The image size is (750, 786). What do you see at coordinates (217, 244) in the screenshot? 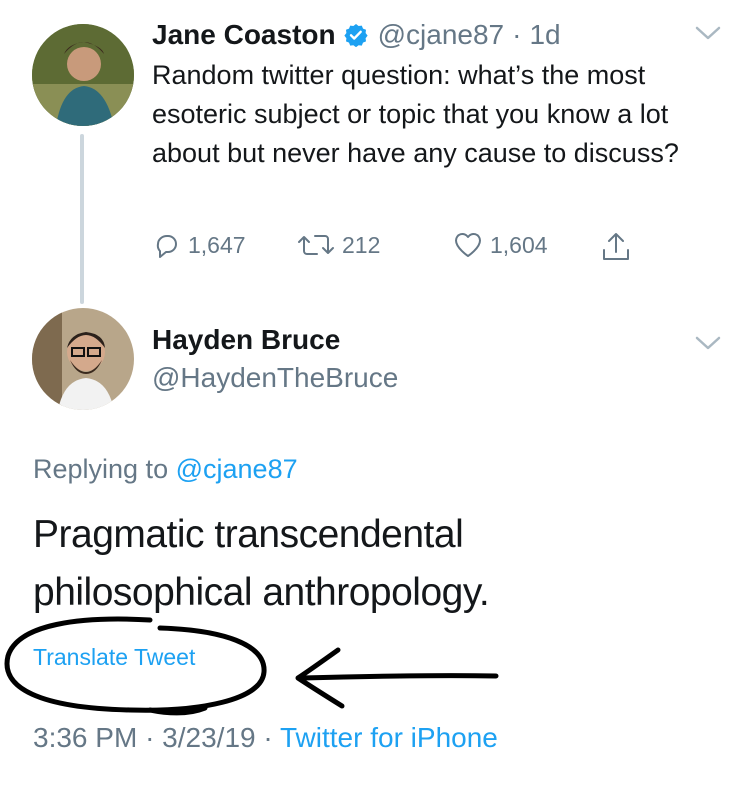
I see `reply-count: 1,647` at bounding box center [217, 244].